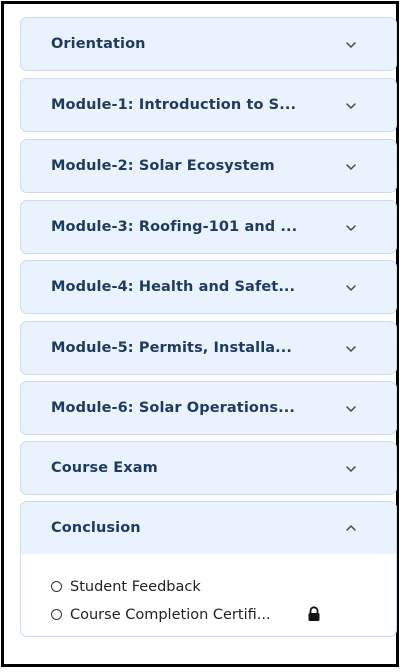  What do you see at coordinates (163, 166) in the screenshot?
I see `module-title: Module-2: Solar Ecosystem` at bounding box center [163, 166].